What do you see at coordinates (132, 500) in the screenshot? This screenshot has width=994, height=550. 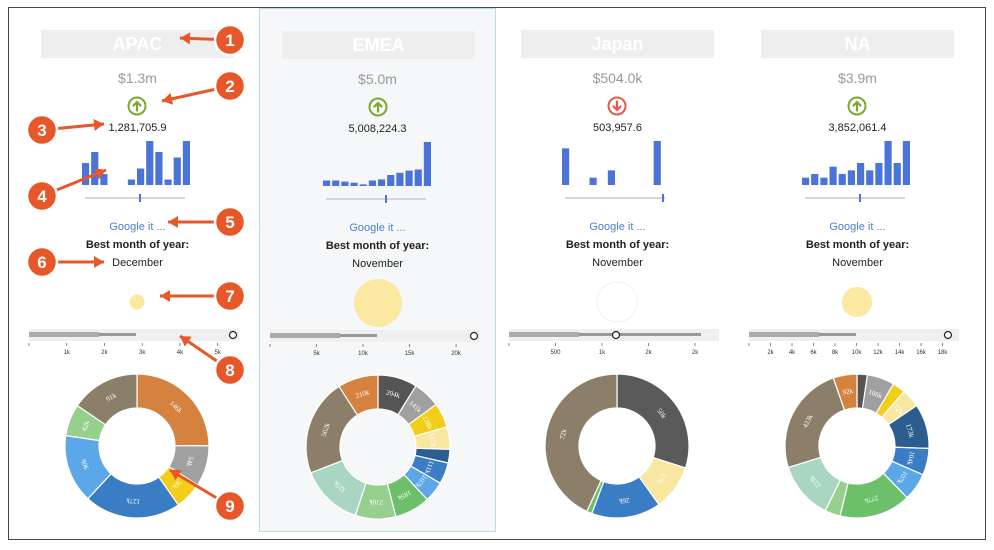 I see `donut-slice-label: 127k` at bounding box center [132, 500].